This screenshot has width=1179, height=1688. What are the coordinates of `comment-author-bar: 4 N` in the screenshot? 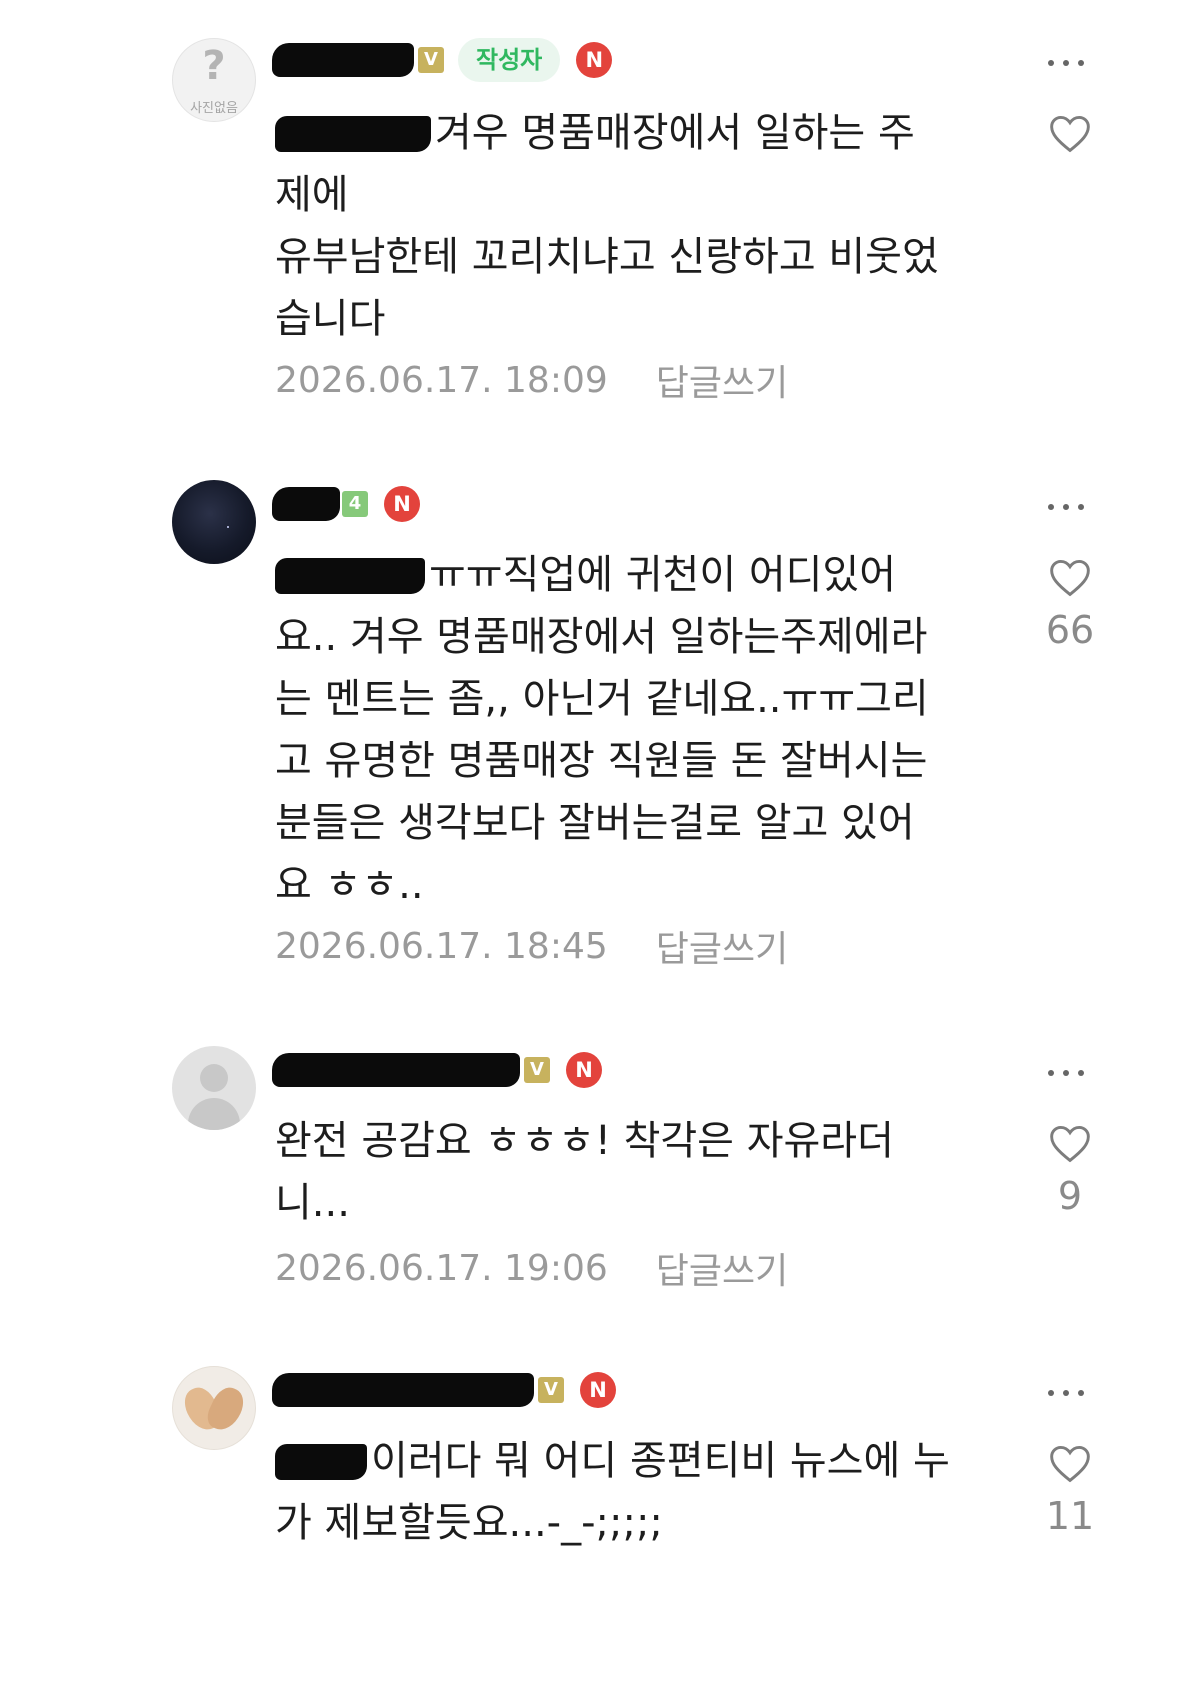 It's located at (346, 504).